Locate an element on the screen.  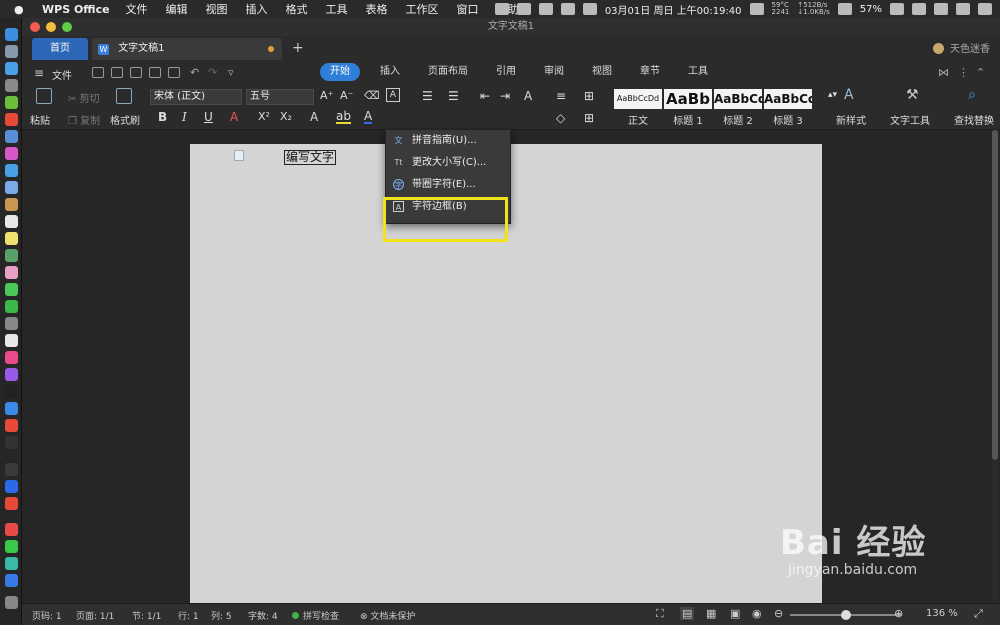
zoom-level: 136 % is located at coordinates (942, 613).